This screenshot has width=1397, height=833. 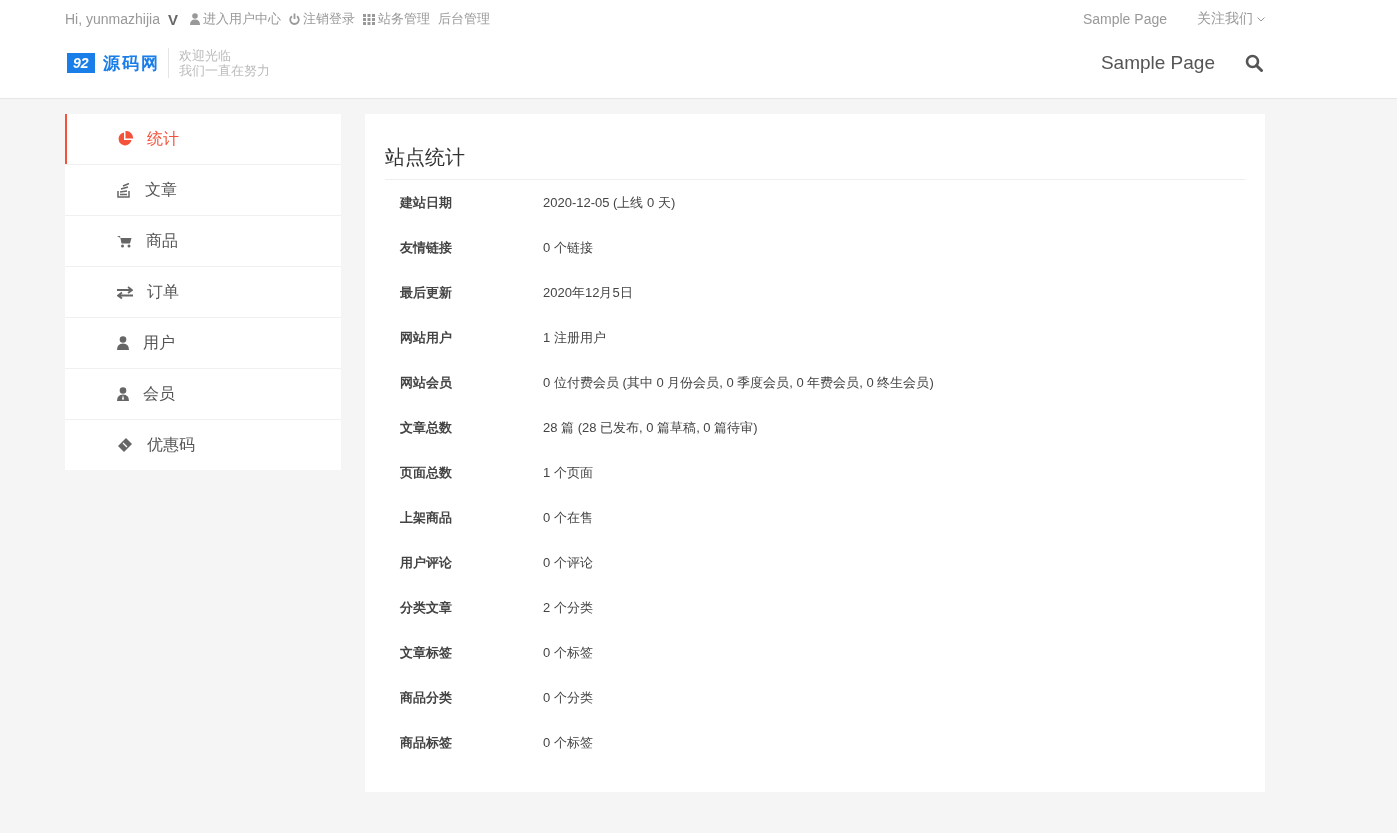 What do you see at coordinates (125, 445) in the screenshot?
I see `ticket-icon` at bounding box center [125, 445].